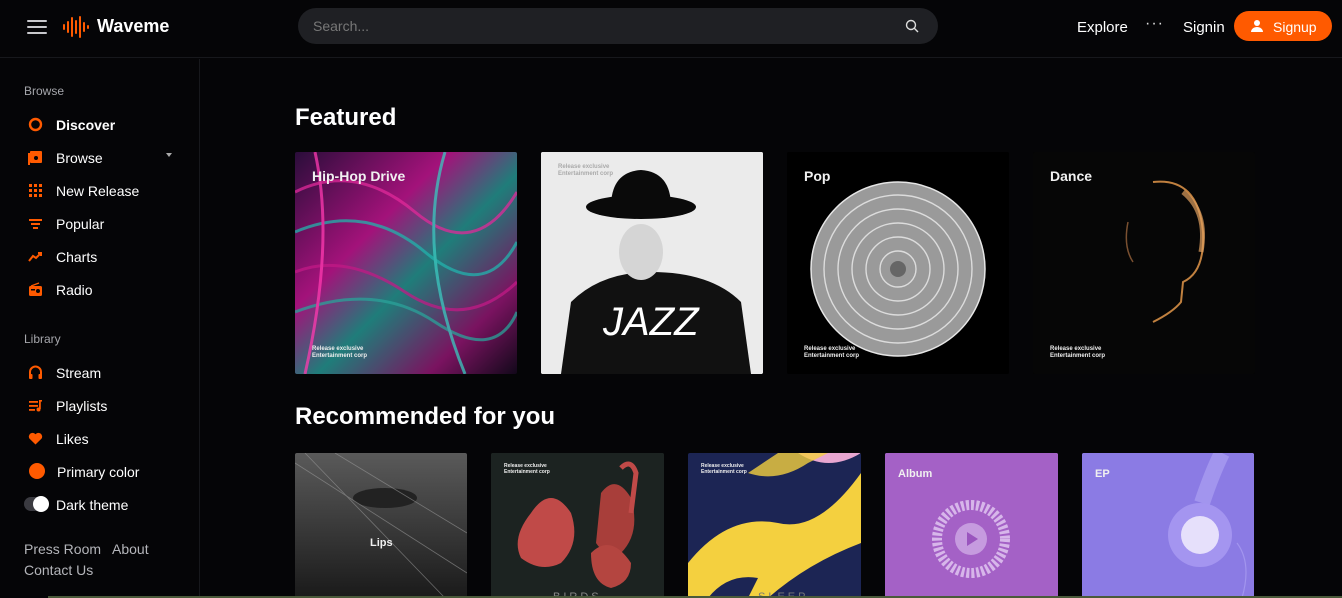 The height and width of the screenshot is (598, 1342). What do you see at coordinates (381, 543) in the screenshot?
I see `card-title: Lips` at bounding box center [381, 543].